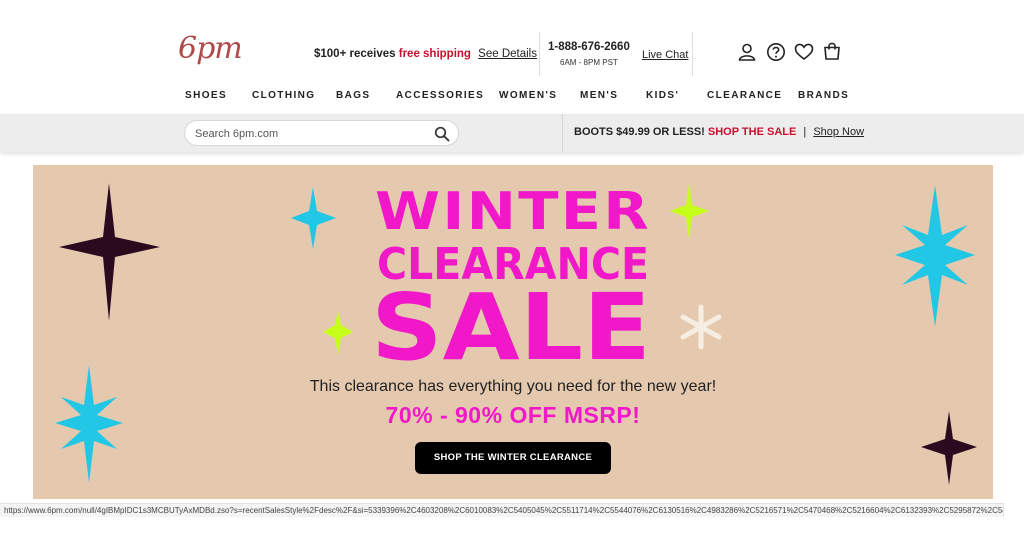 The height and width of the screenshot is (536, 1024). I want to click on phone-number: 1-888-676-2660, so click(589, 47).